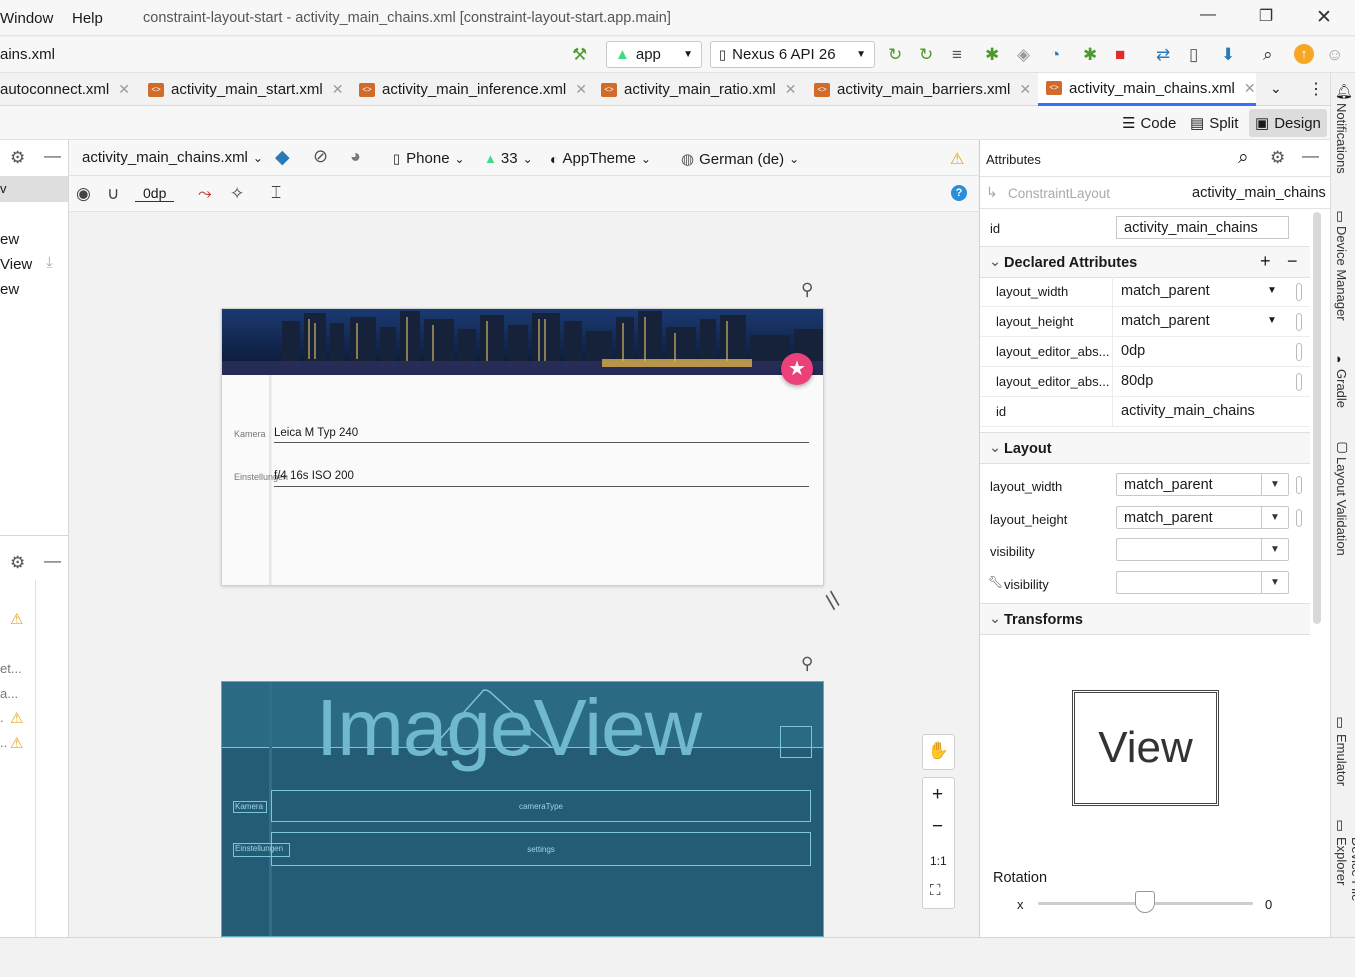 This screenshot has width=1355, height=977. Describe the element at coordinates (1341, 760) in the screenshot. I see `emulator-tool: Emulator` at that location.